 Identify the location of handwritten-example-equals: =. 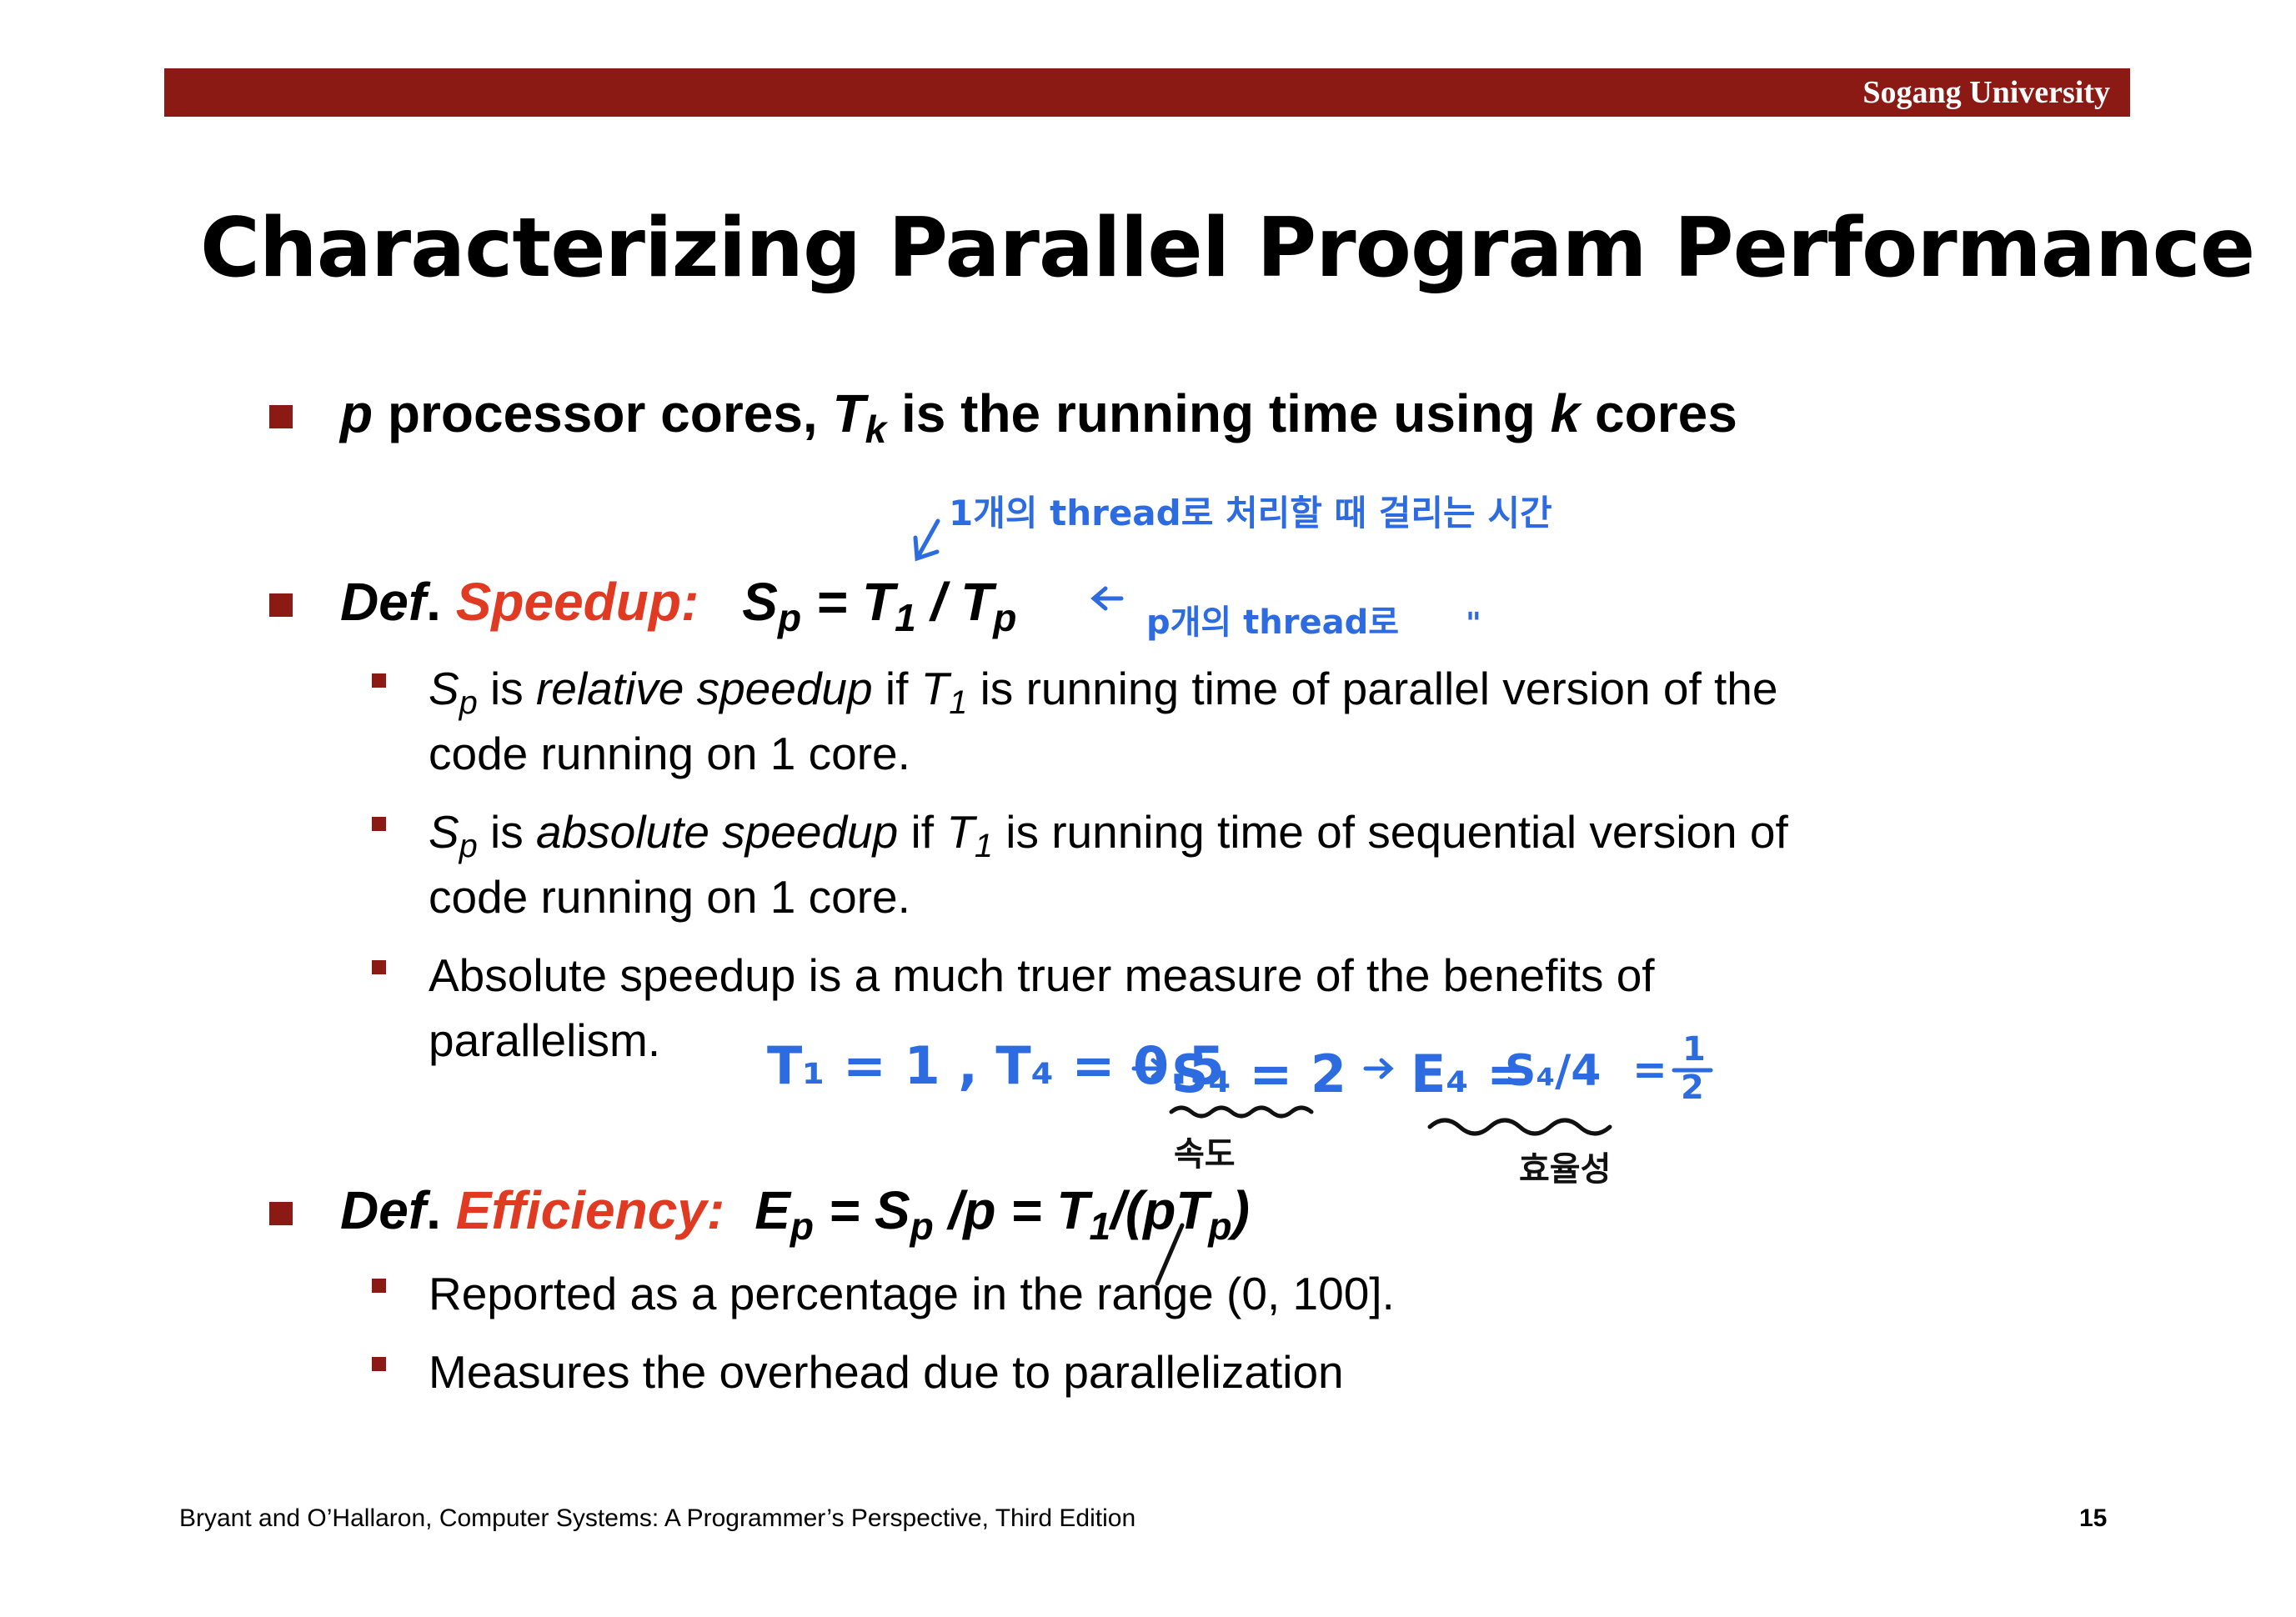
(1650, 1070).